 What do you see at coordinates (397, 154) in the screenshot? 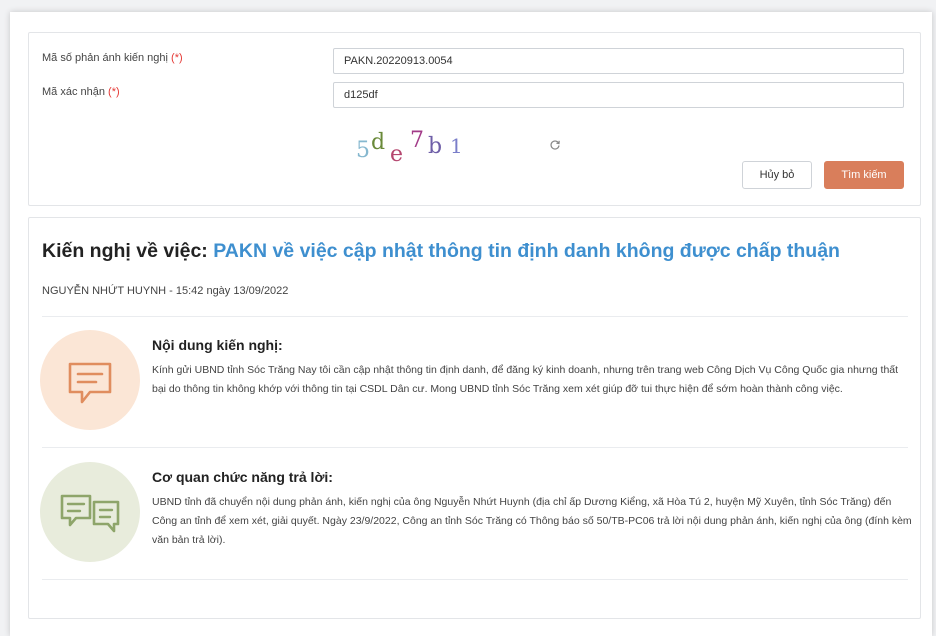
I see `captcha-char: e` at bounding box center [397, 154].